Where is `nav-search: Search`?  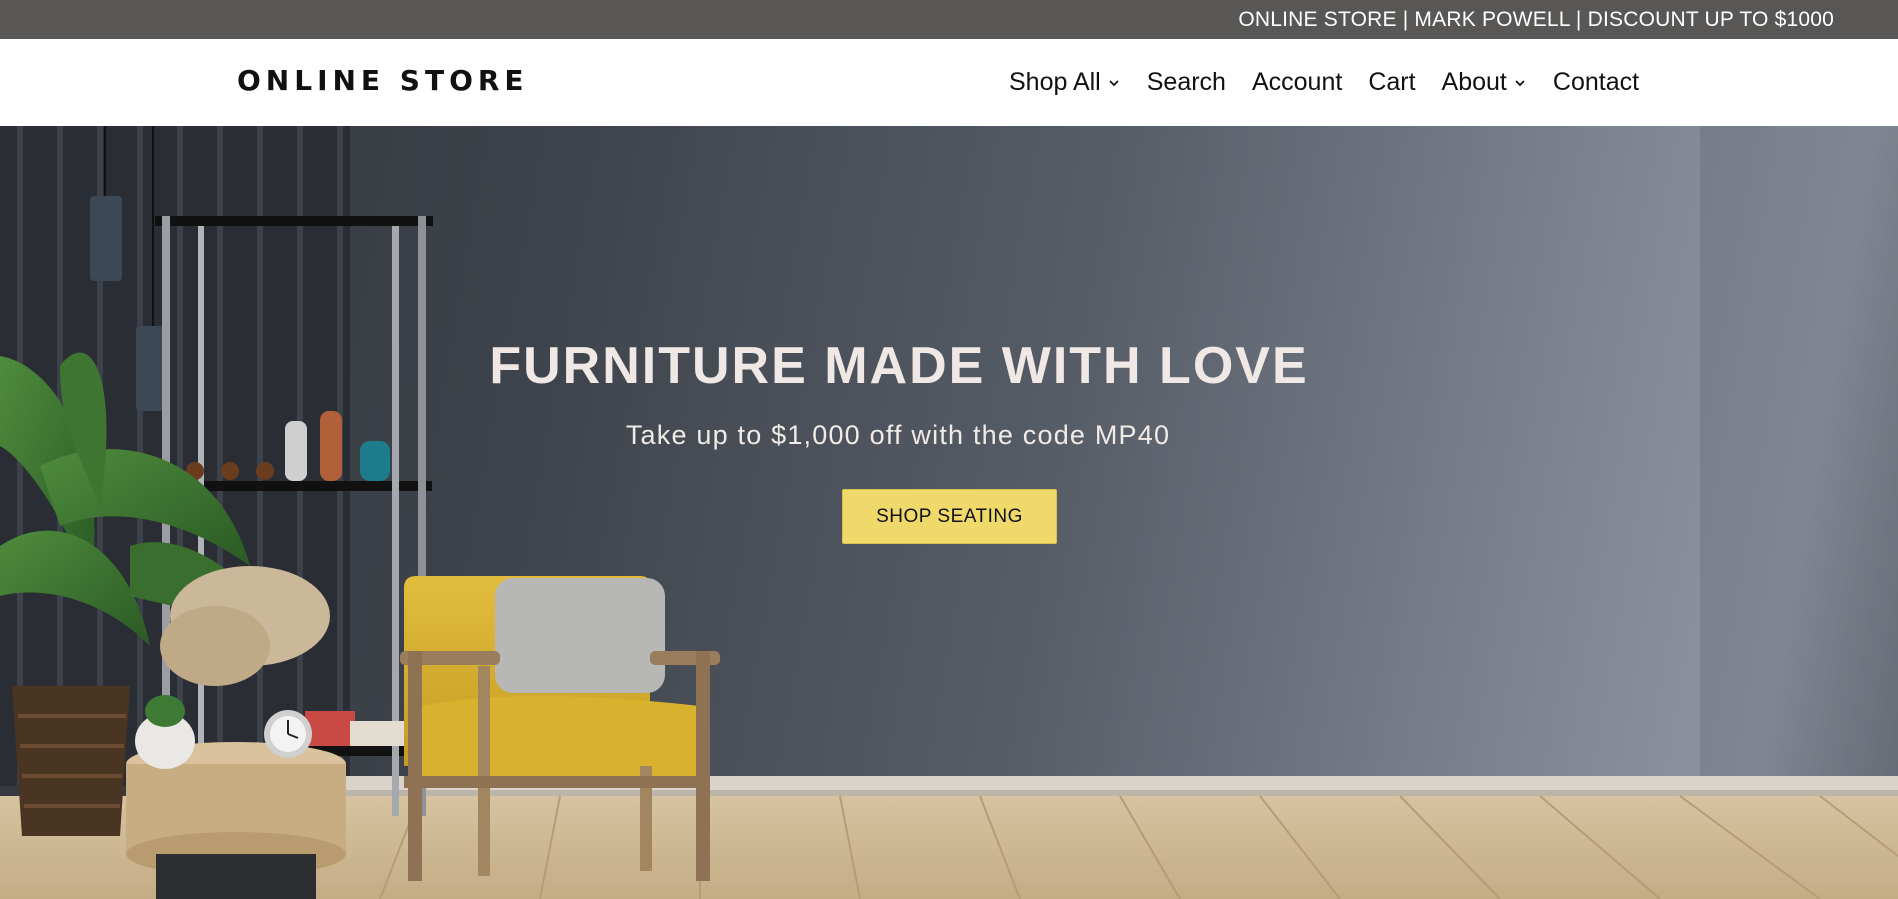
nav-search: Search is located at coordinates (1186, 82).